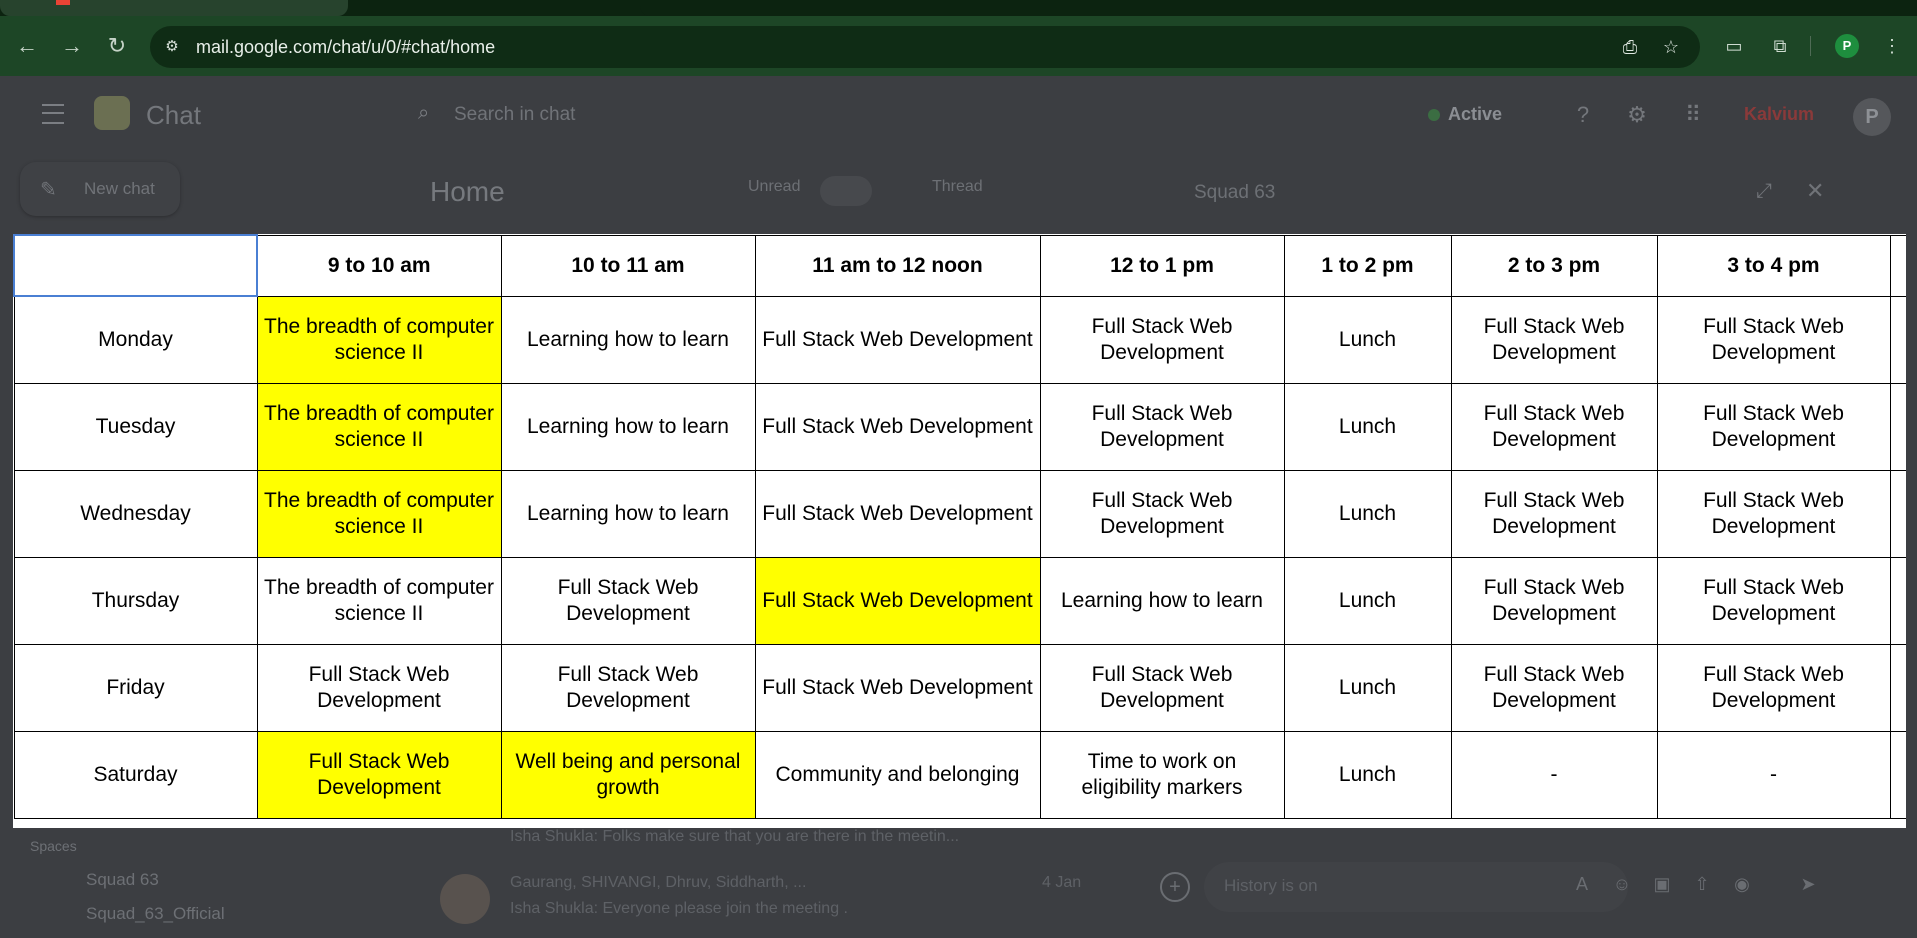 The height and width of the screenshot is (938, 1917). What do you see at coordinates (774, 186) in the screenshot?
I see `unread-filter-label: Unread` at bounding box center [774, 186].